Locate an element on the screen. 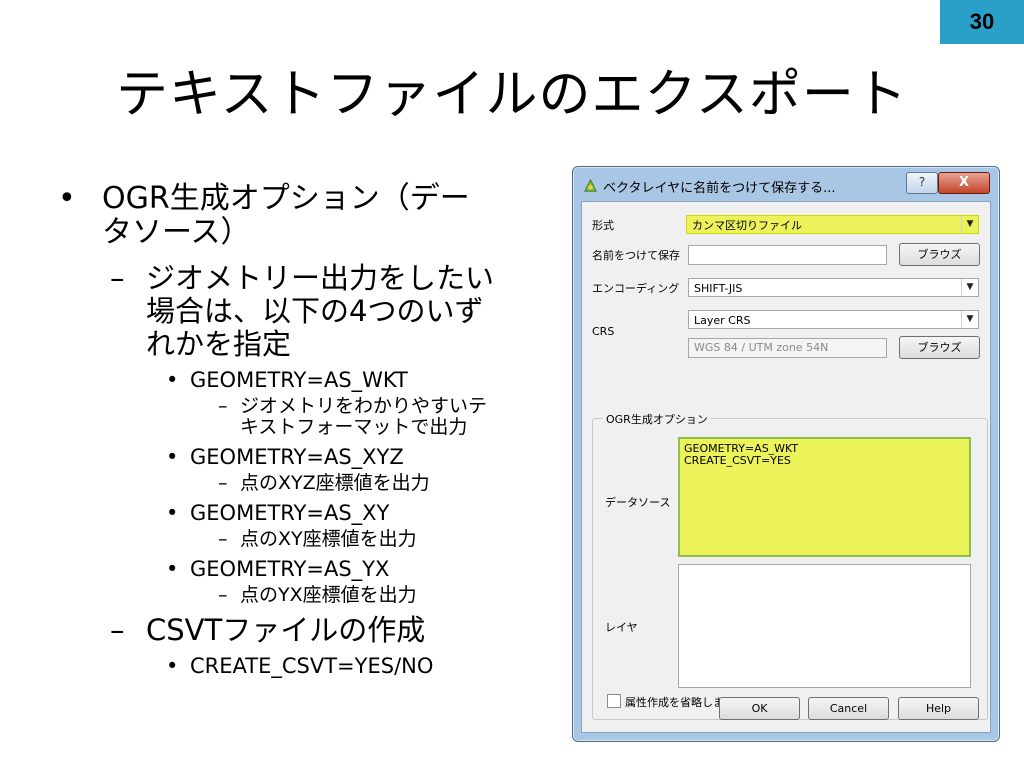  crs-detail-field: WGS 84 / UTM zone 54N is located at coordinates (787, 348).